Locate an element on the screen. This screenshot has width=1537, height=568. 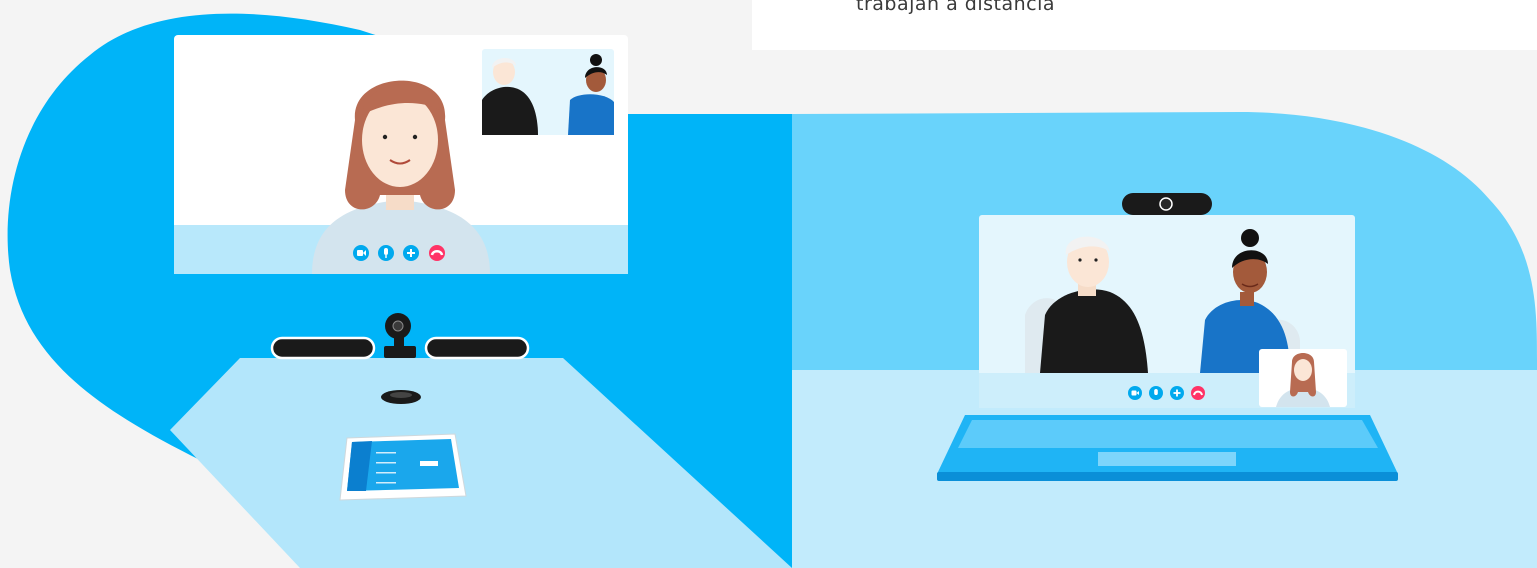
laptop-screen is located at coordinates (1167, 311).